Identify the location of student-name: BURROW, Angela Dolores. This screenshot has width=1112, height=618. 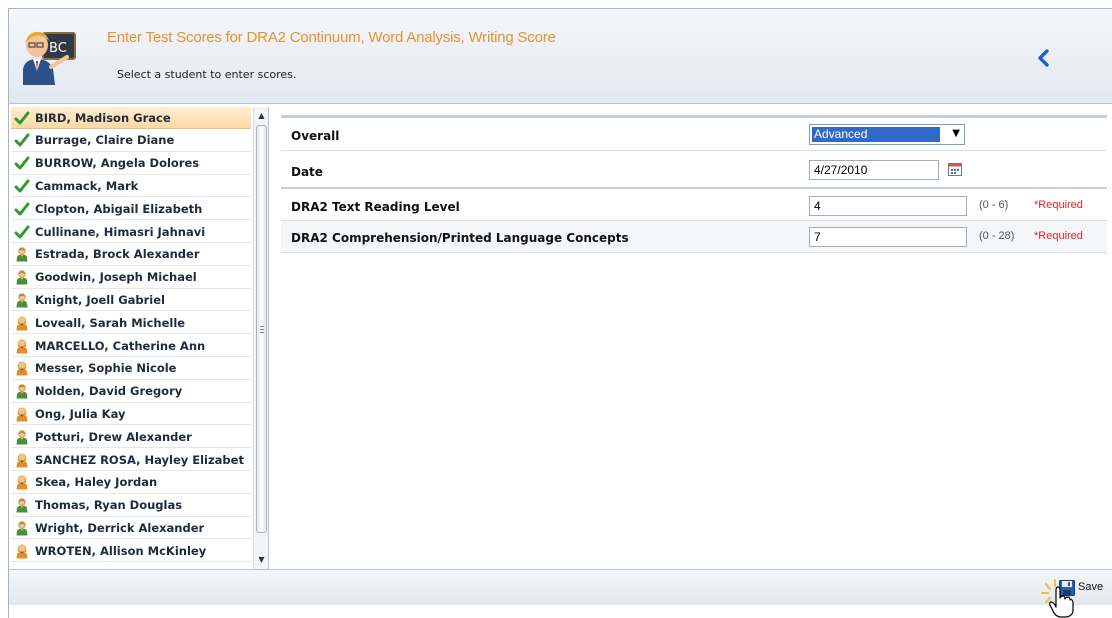
(117, 163).